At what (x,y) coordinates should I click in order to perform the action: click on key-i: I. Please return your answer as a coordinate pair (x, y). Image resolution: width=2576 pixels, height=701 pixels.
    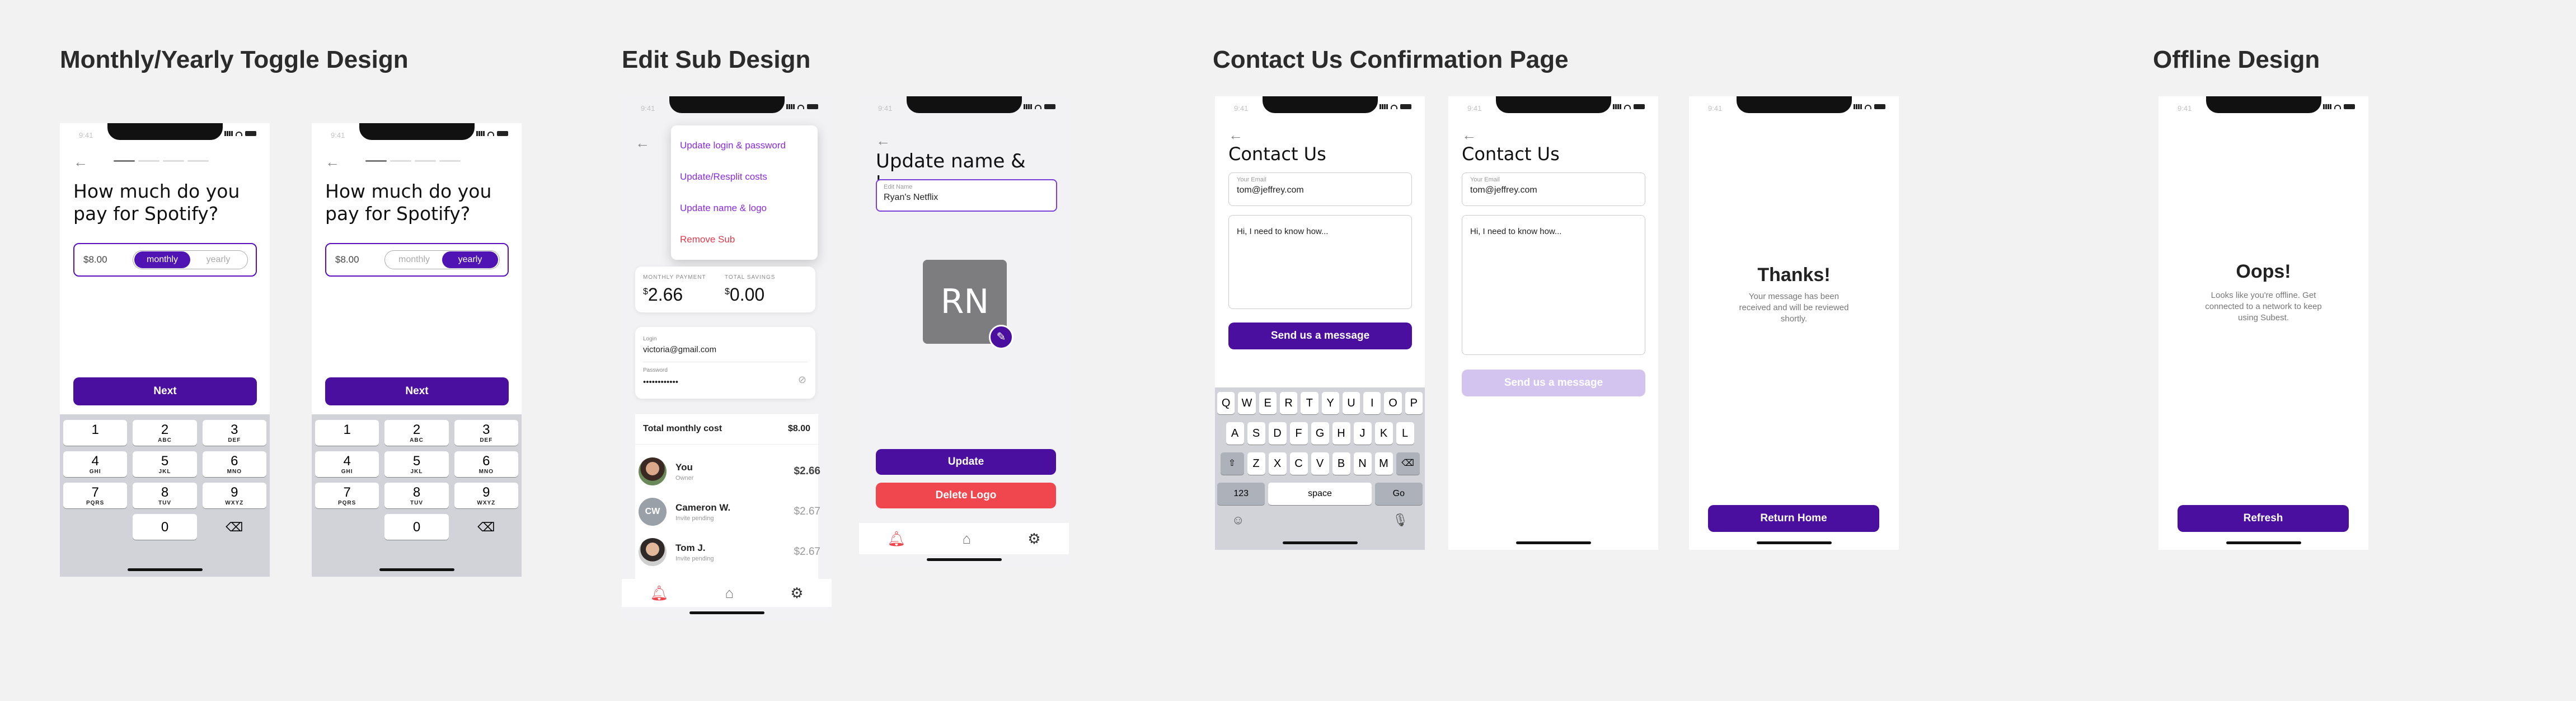
    Looking at the image, I should click on (1372, 403).